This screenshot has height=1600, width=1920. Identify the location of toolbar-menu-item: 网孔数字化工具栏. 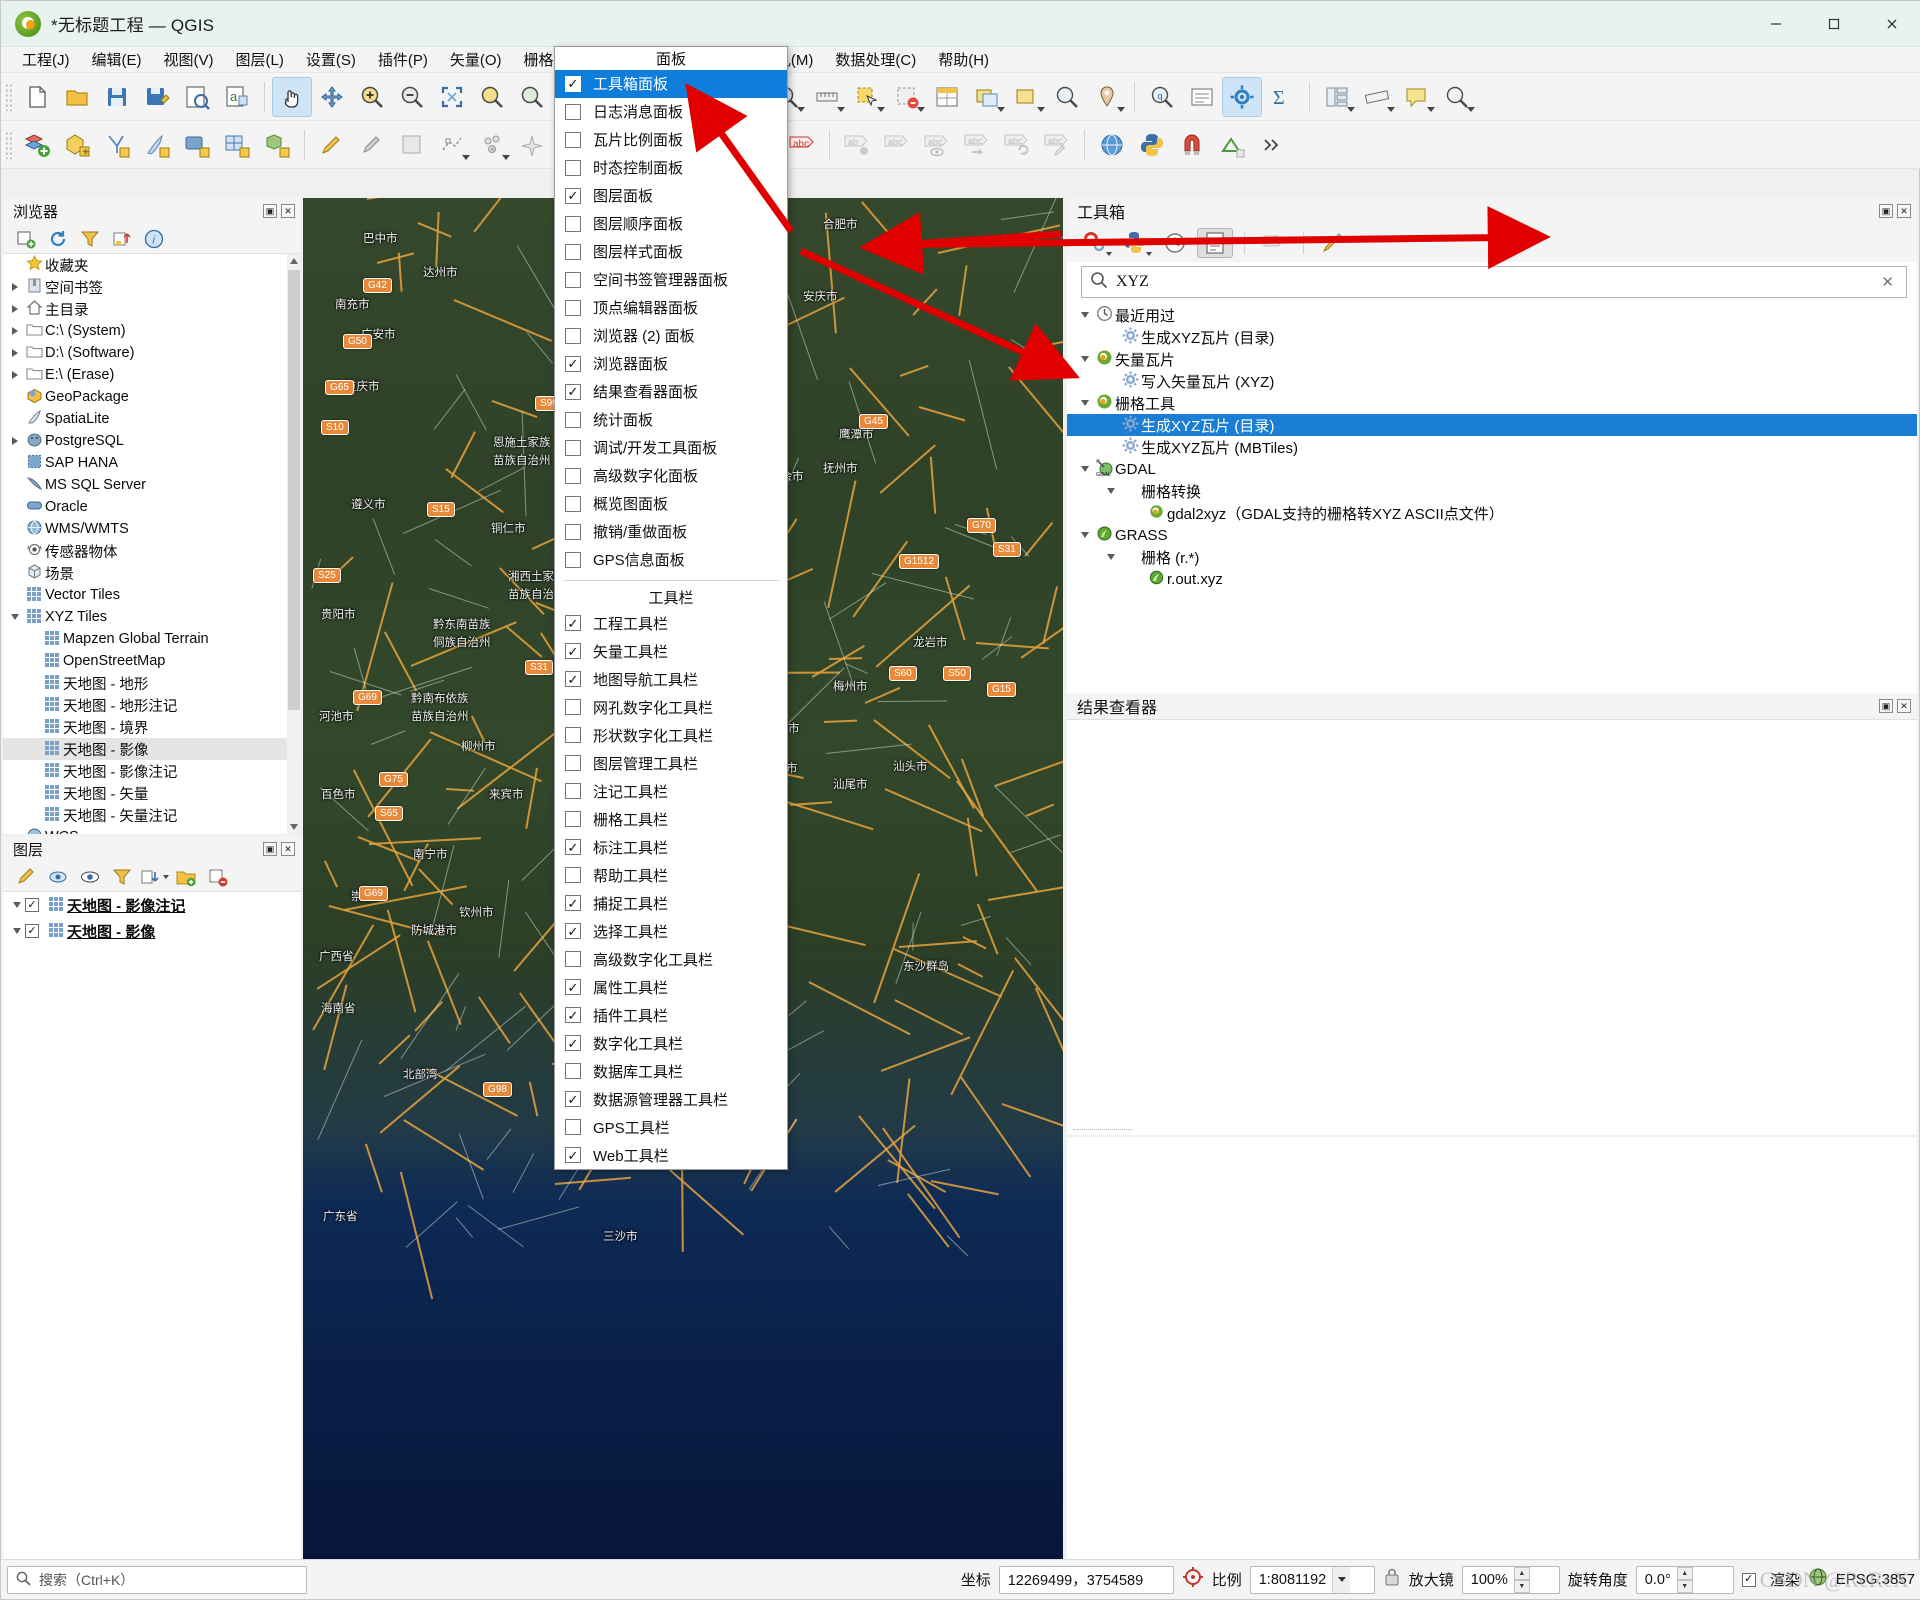
(671, 707).